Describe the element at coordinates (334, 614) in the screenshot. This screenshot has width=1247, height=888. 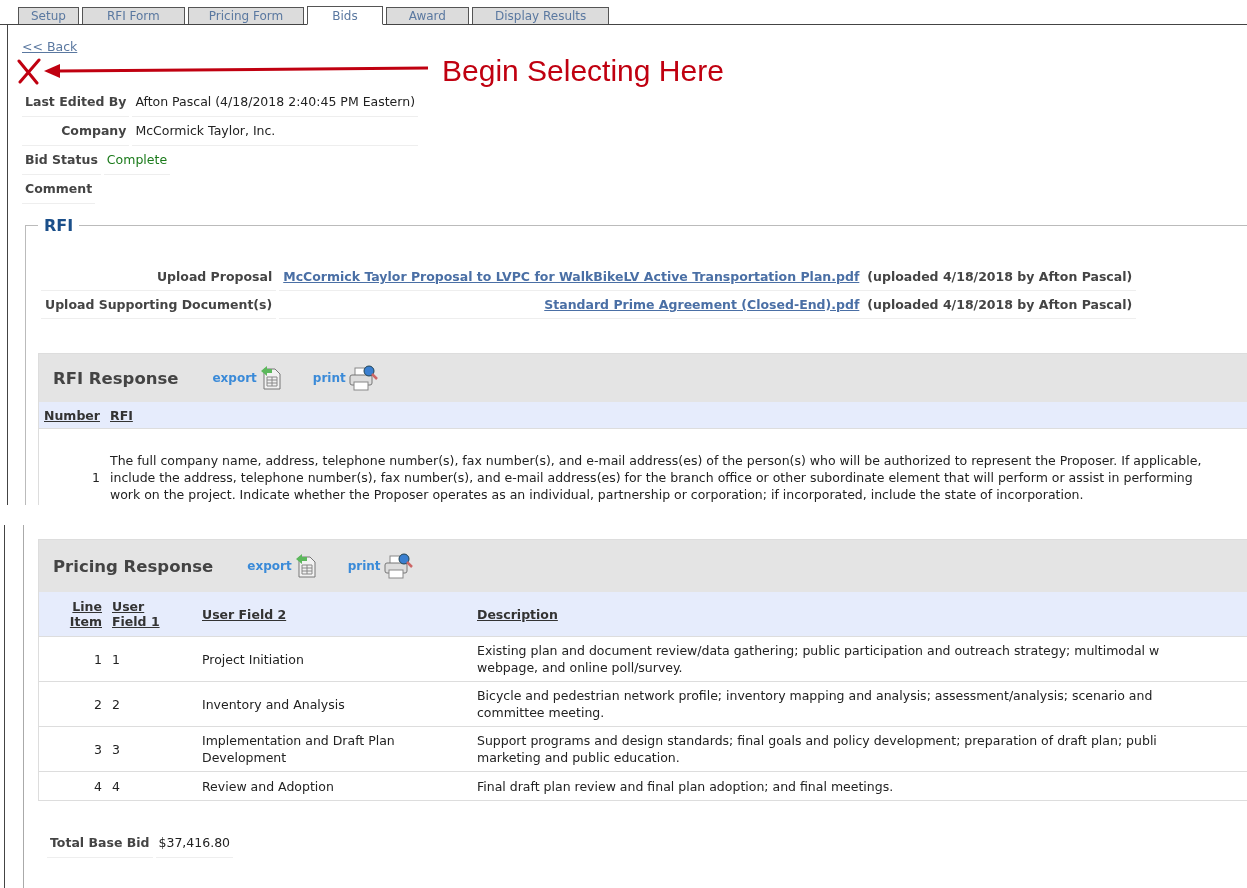
I see `column-header: User Field 2` at that location.